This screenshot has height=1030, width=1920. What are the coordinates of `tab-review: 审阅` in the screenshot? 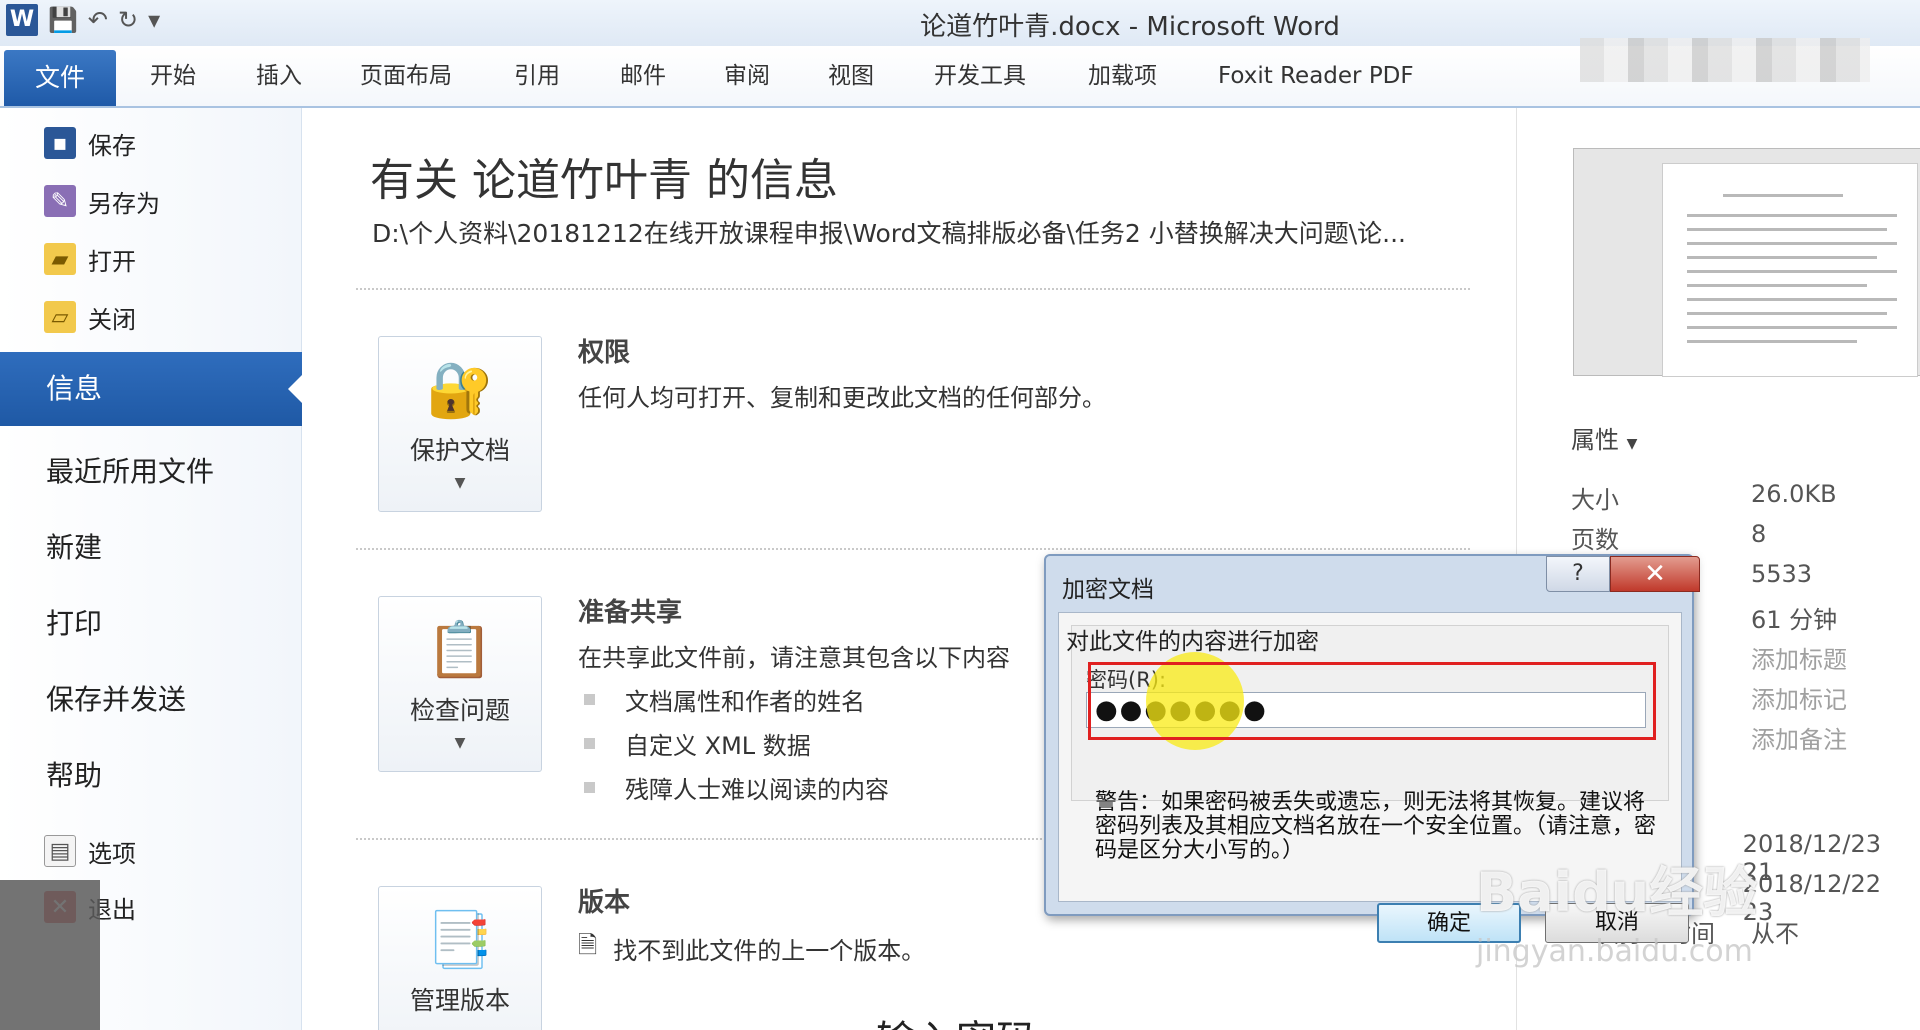 It's located at (747, 76).